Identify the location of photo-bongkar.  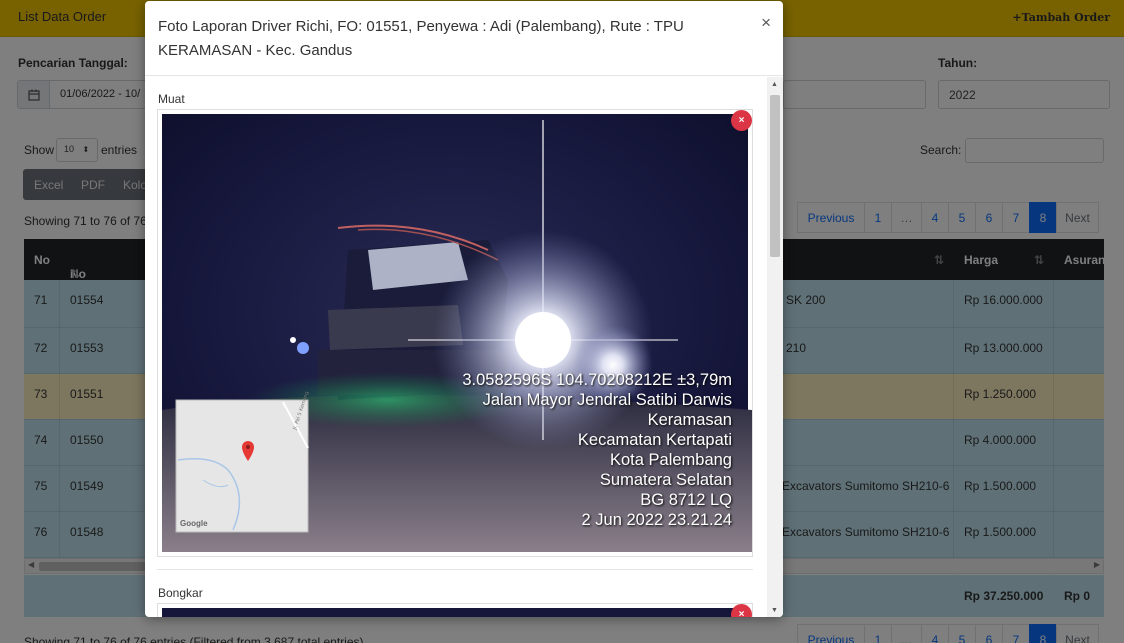
(455, 610).